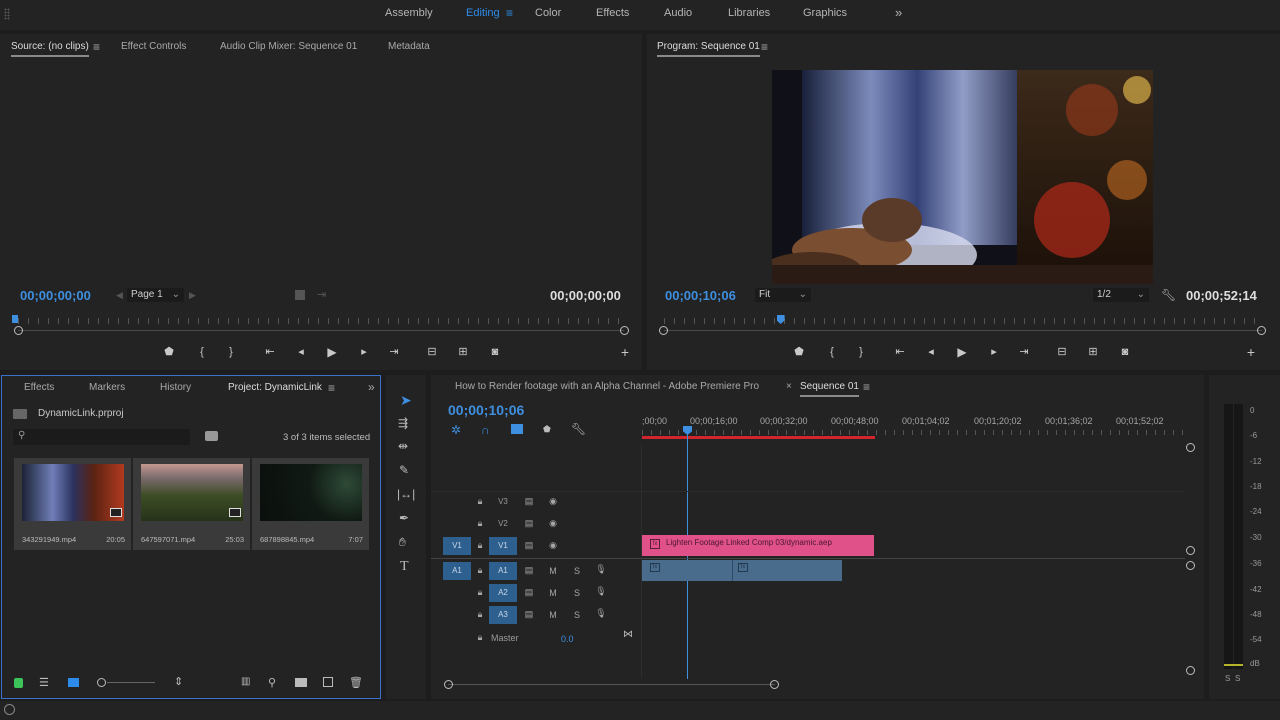 The height and width of the screenshot is (720, 1280). Describe the element at coordinates (866, 387) in the screenshot. I see `sequence-menu-icon: ≡` at that location.